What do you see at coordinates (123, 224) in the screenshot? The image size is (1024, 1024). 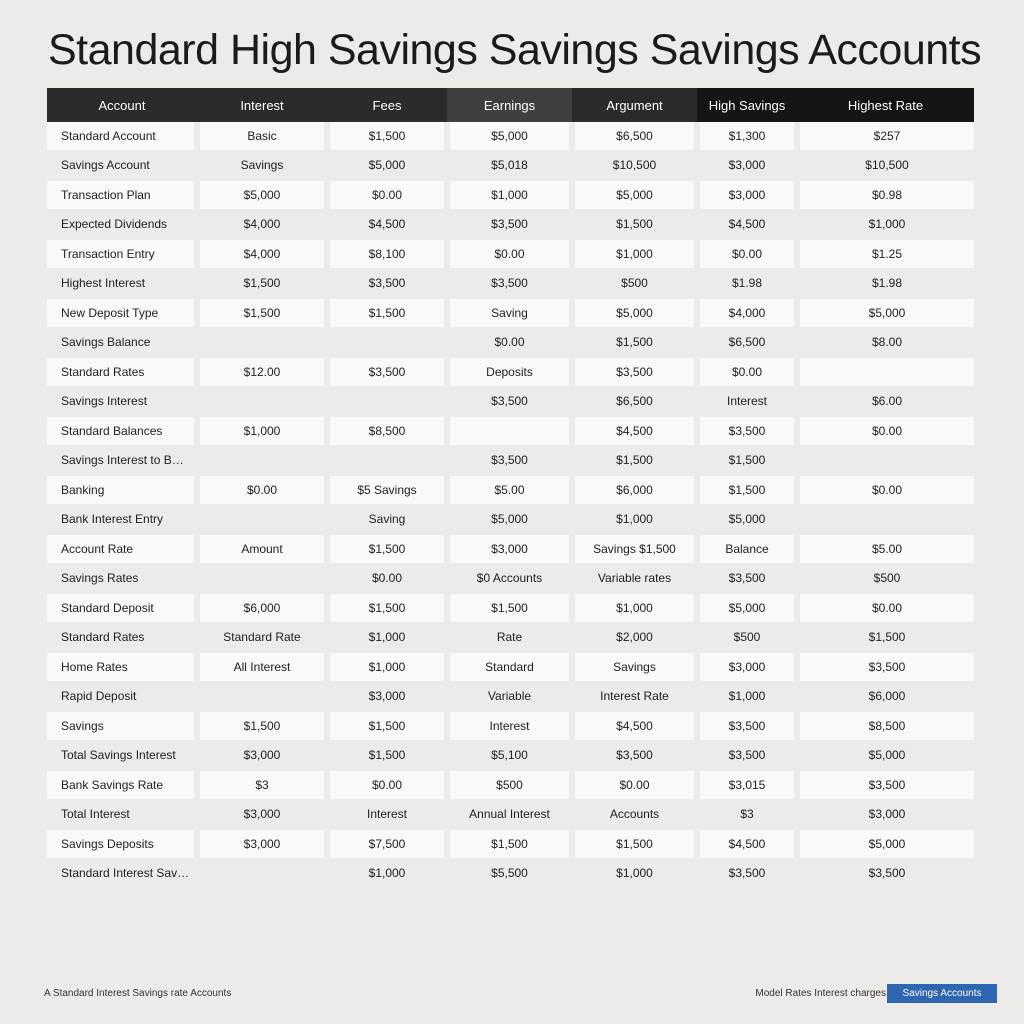 I see `row-label-cell: Expected Dividends` at bounding box center [123, 224].